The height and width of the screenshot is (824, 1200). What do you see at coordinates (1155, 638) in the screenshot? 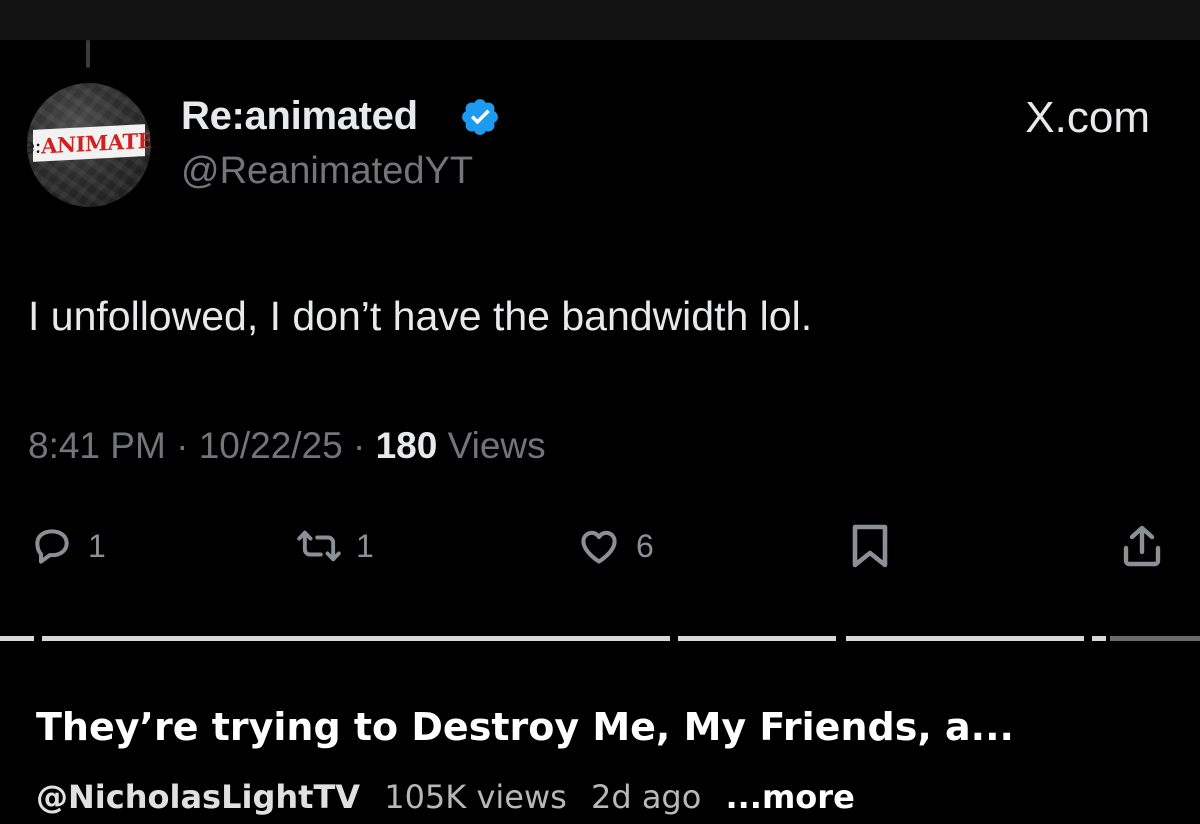
I see `progress-segment-remaining` at bounding box center [1155, 638].